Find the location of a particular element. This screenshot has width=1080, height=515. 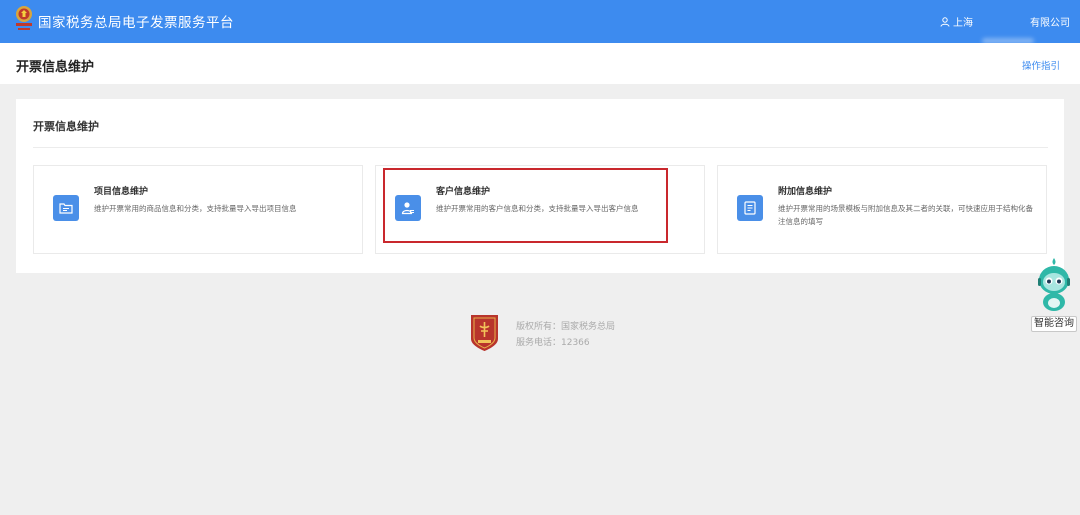

card-description: 维护开票常用的客户信息和分类，支持批量导入导出客户信息 is located at coordinates (537, 208).